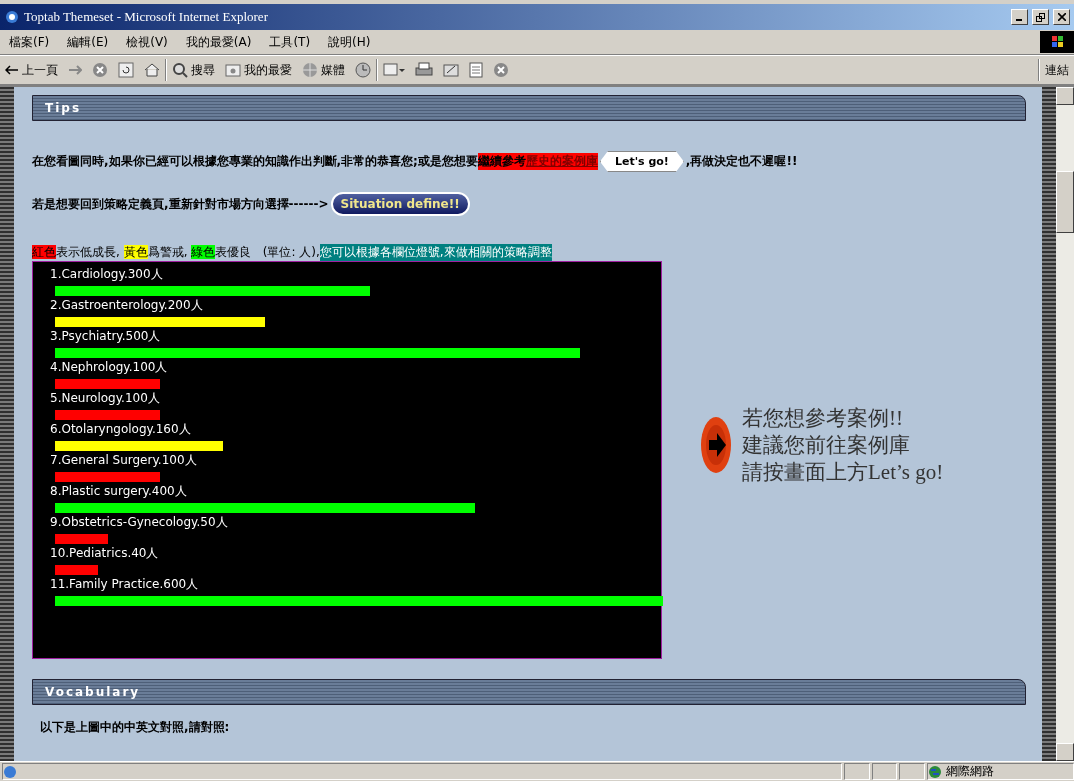 The height and width of the screenshot is (781, 1074). Describe the element at coordinates (31, 70) in the screenshot. I see `toolbar-button: 上一頁` at that location.